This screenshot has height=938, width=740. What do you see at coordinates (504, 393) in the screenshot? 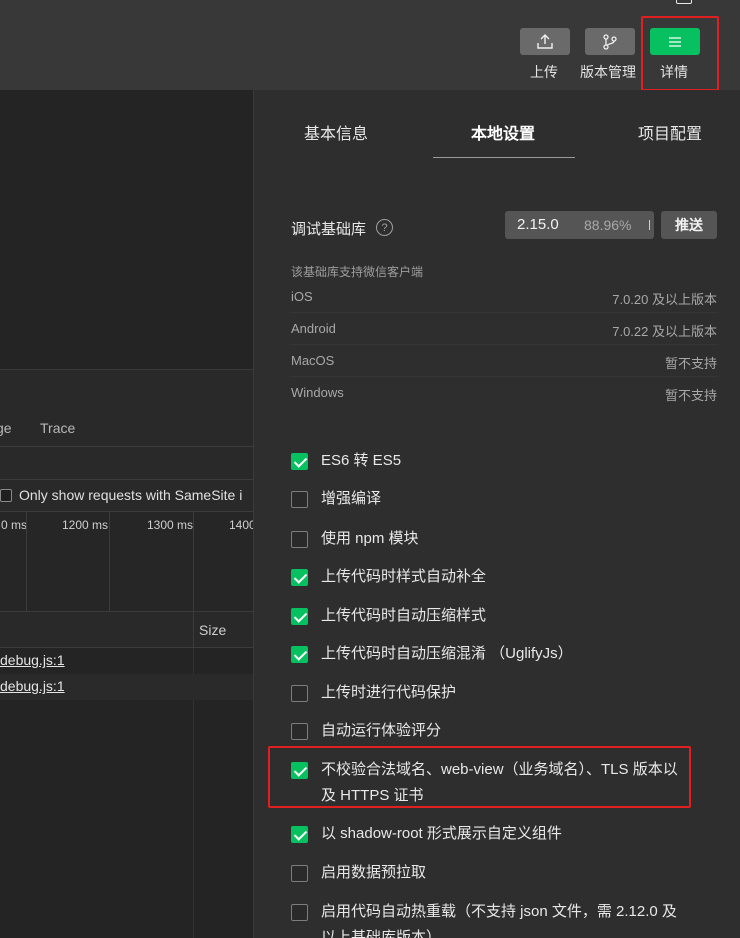
I see `platform-row: Windows 暂不支持` at bounding box center [504, 393].